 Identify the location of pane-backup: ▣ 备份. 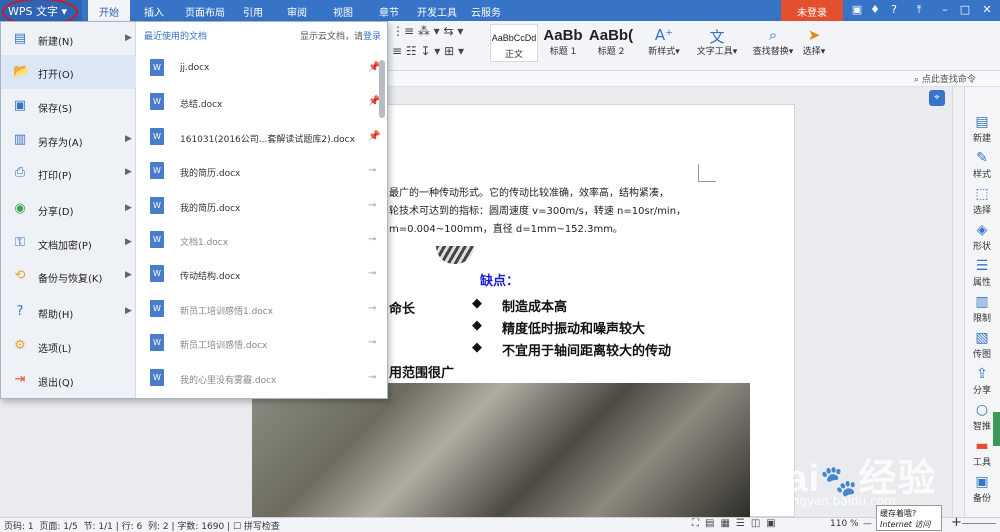
(982, 489).